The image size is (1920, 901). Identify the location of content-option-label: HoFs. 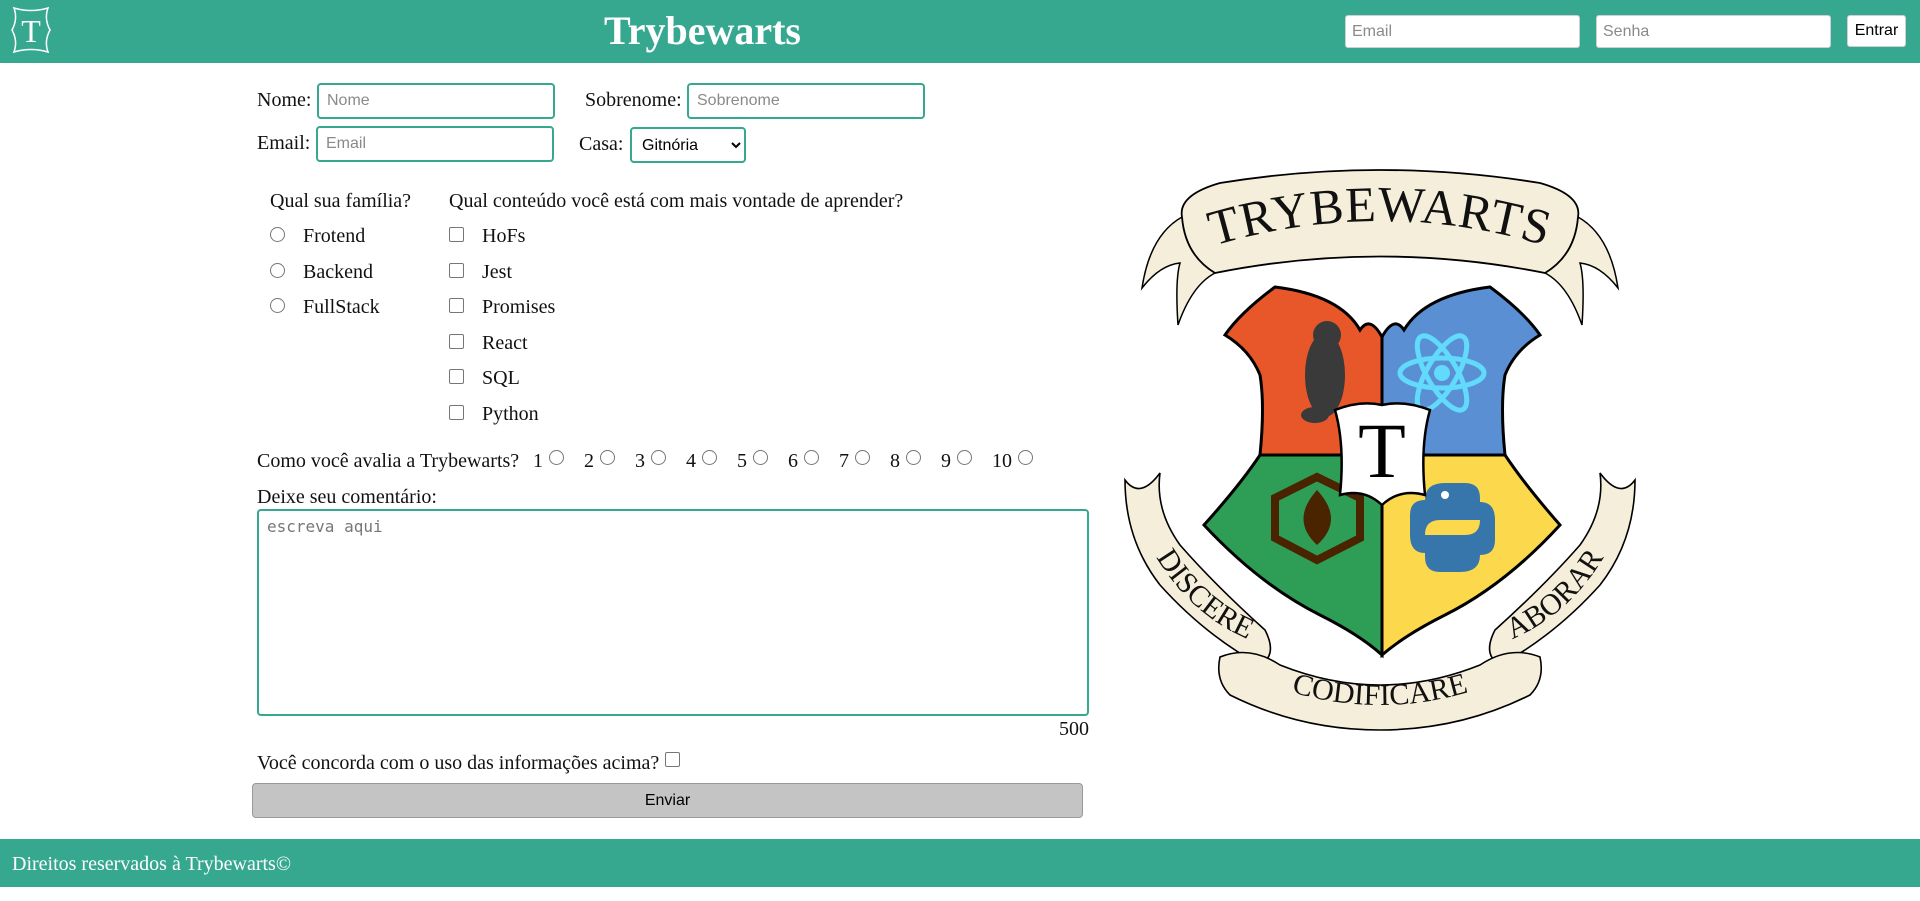
(504, 236).